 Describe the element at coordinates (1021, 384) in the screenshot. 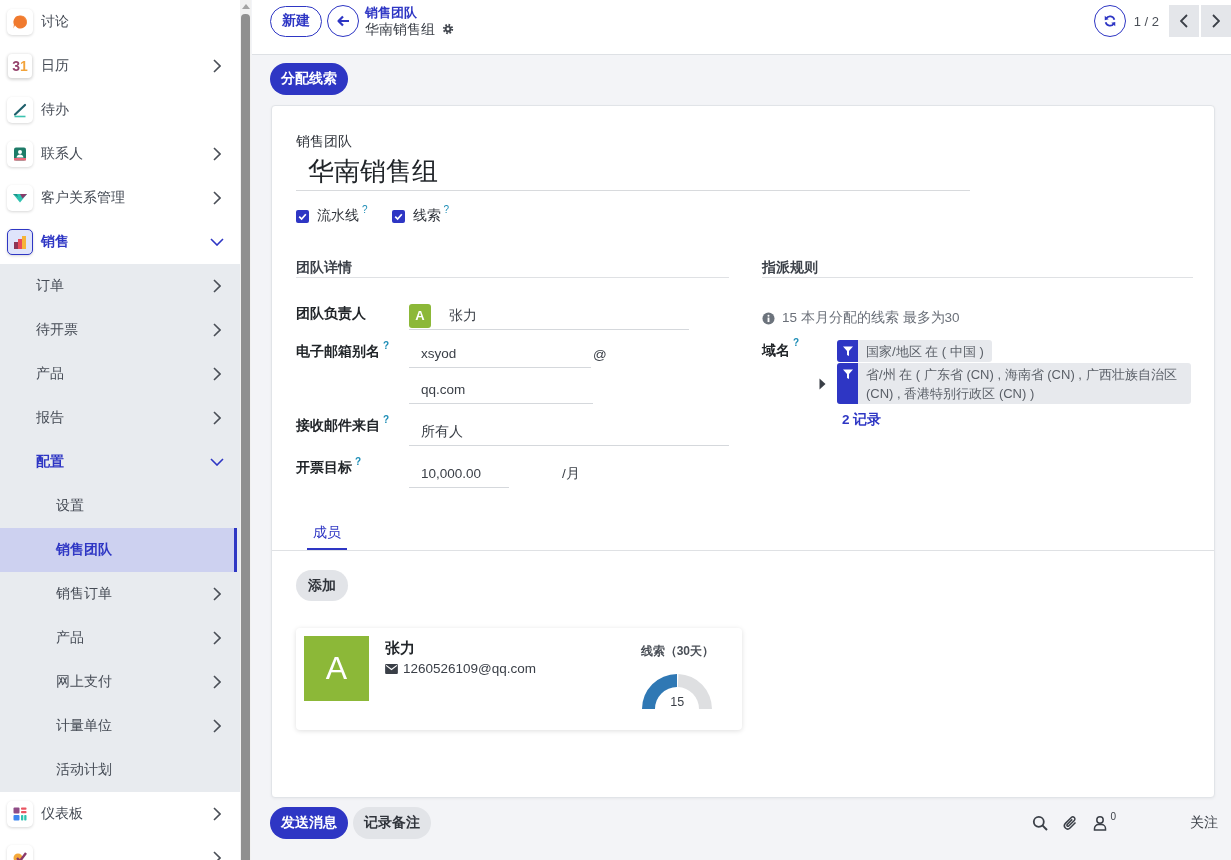

I see `filter-condition: 省/州 在 ( 广东省 (CN) , 海南省 (CN) , 广西壮族自治区 (CN) , 香港特别行政区 (CN) )` at that location.